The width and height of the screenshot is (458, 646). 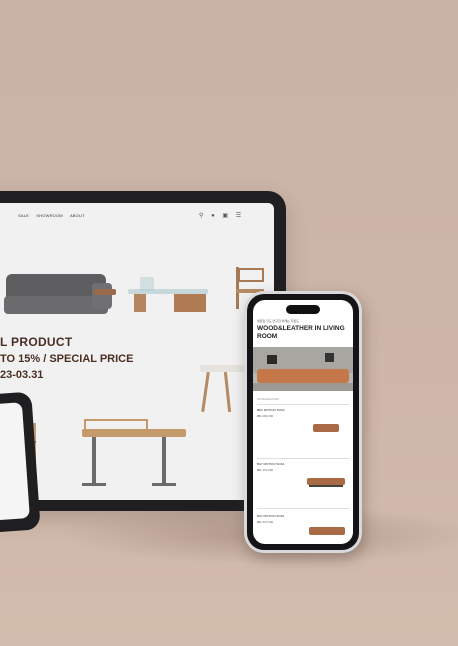 I want to click on product-price: ₩1,170,000, so click(x=265, y=470).